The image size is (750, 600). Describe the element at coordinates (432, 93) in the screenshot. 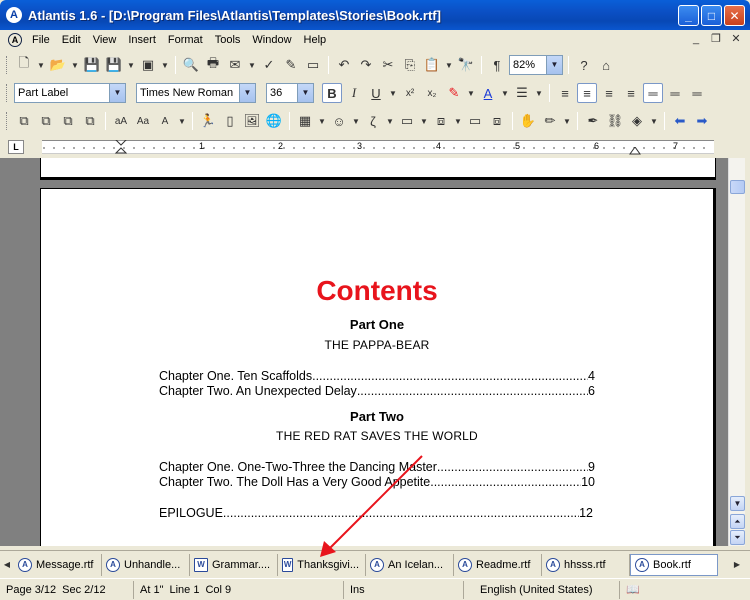

I see `subscript-icon: x₂` at that location.